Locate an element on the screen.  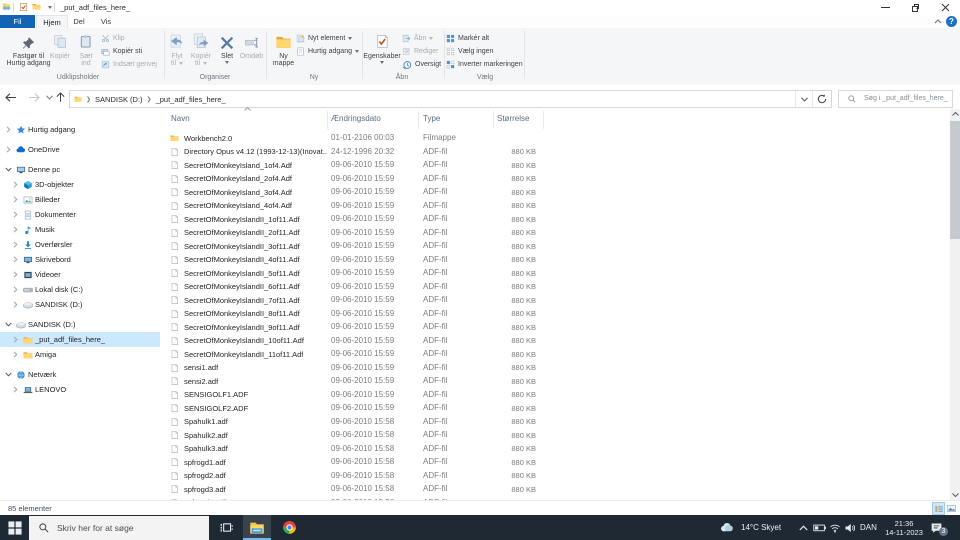
taskbar-chrome-button is located at coordinates (289, 527).